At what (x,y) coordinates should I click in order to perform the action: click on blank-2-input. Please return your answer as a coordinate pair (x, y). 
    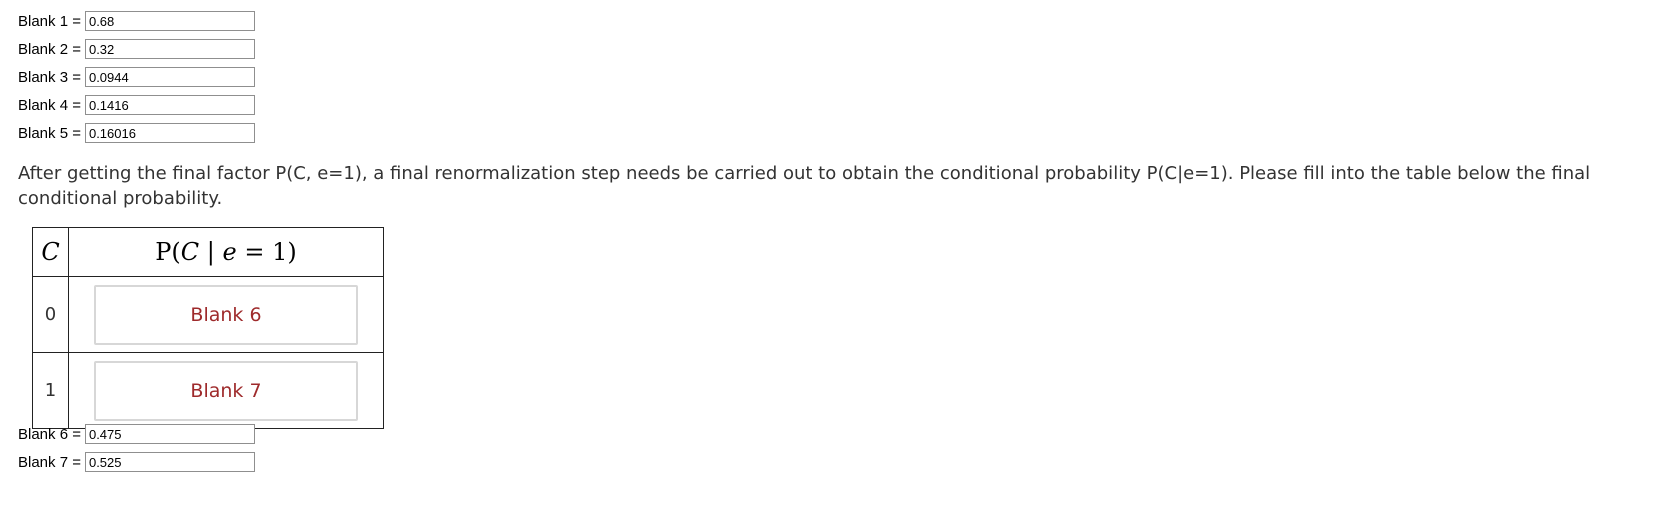
    Looking at the image, I should click on (169, 49).